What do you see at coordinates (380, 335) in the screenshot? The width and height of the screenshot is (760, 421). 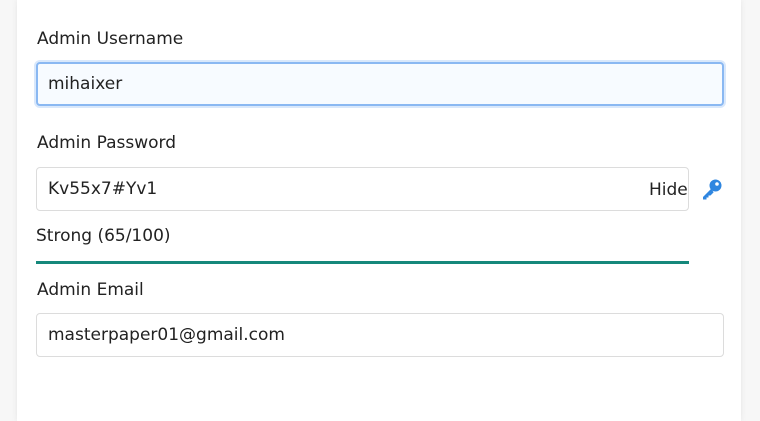 I see `admin-email-input: masterpaper01@gmail.com` at bounding box center [380, 335].